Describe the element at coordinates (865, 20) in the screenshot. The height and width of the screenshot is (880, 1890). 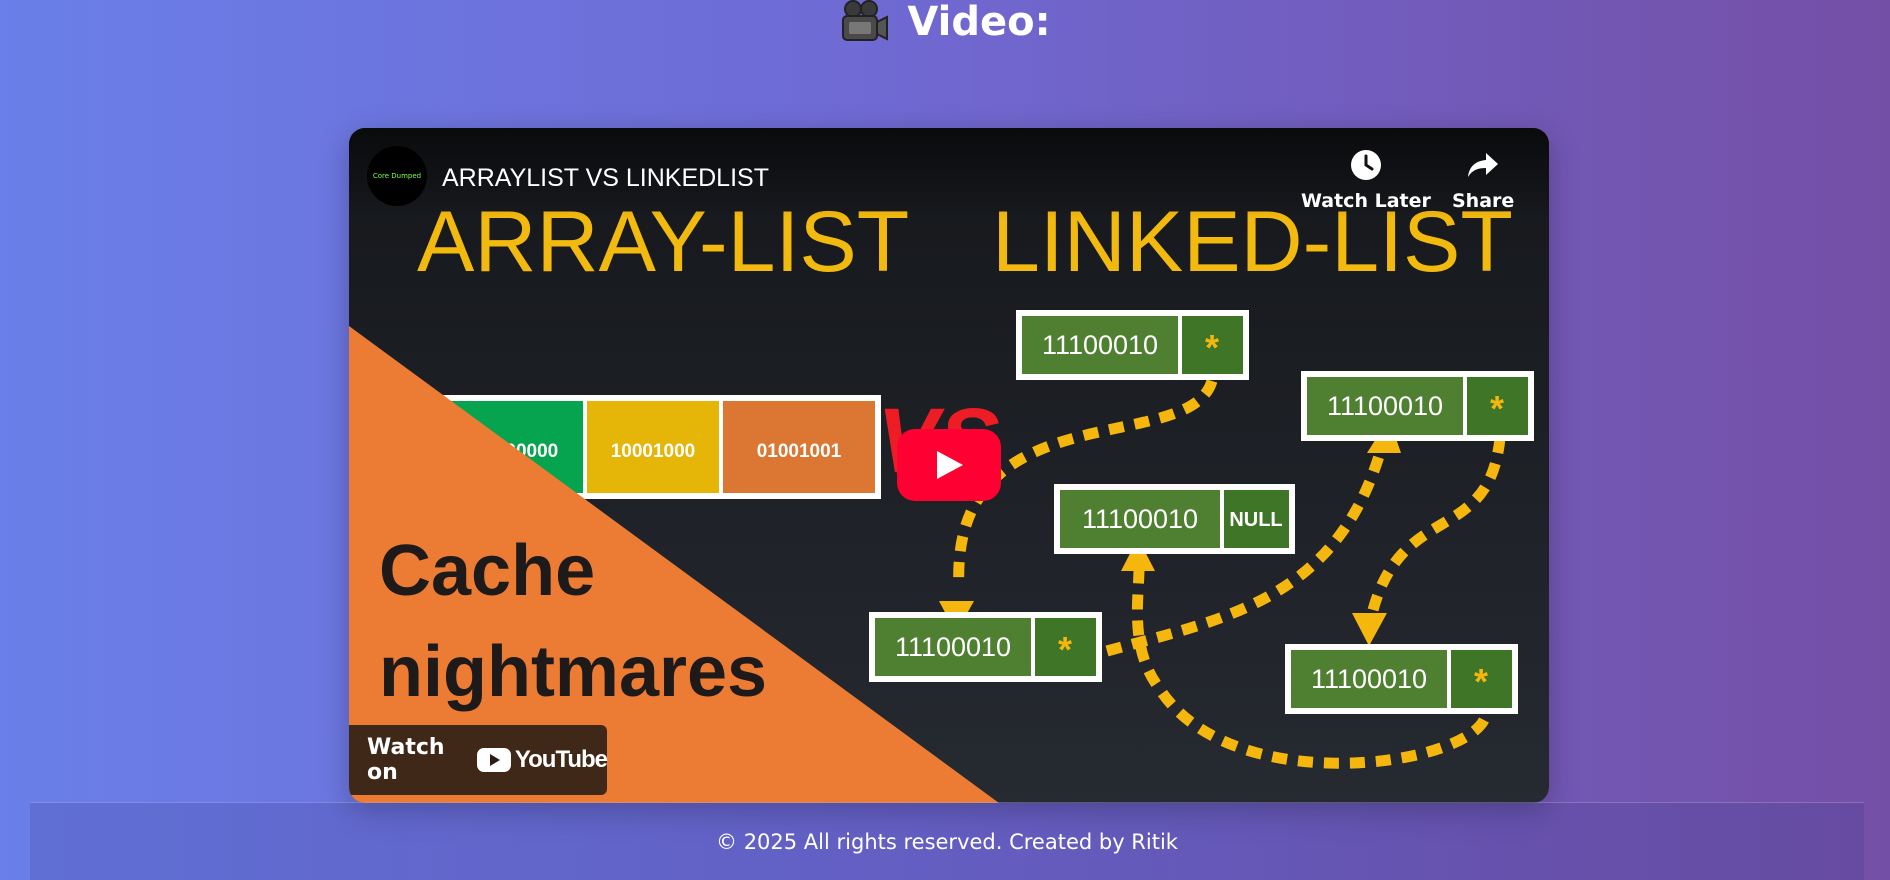
I see `movie-camera-icon` at that location.